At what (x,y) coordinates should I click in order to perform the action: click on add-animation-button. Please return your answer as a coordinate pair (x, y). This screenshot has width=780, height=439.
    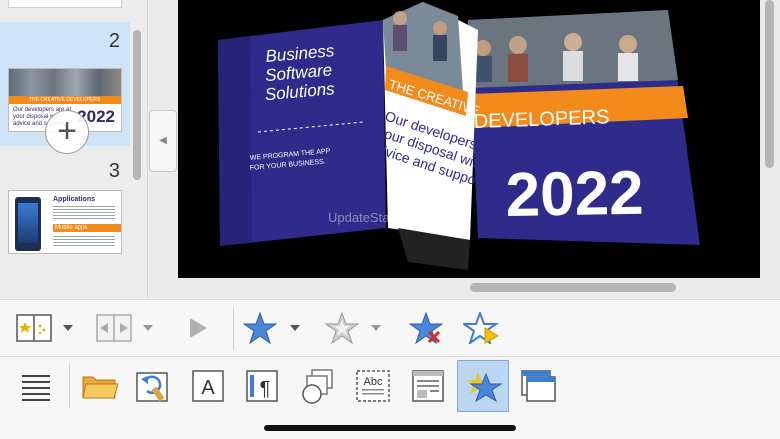
    Looking at the image, I should click on (260, 328).